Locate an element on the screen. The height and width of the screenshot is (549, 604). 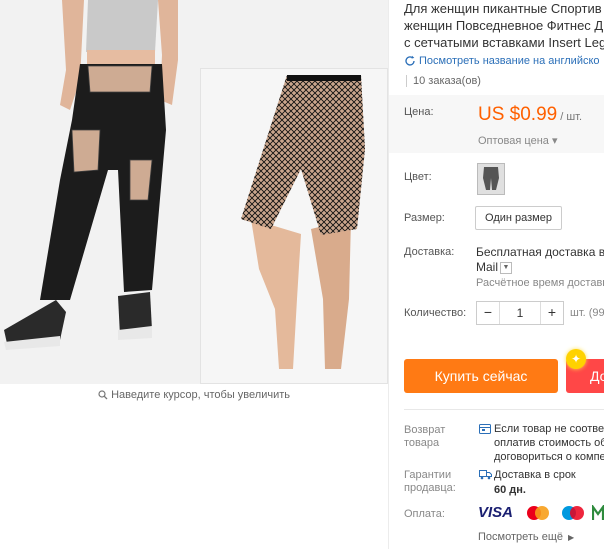
return-box-icon is located at coordinates (485, 429).